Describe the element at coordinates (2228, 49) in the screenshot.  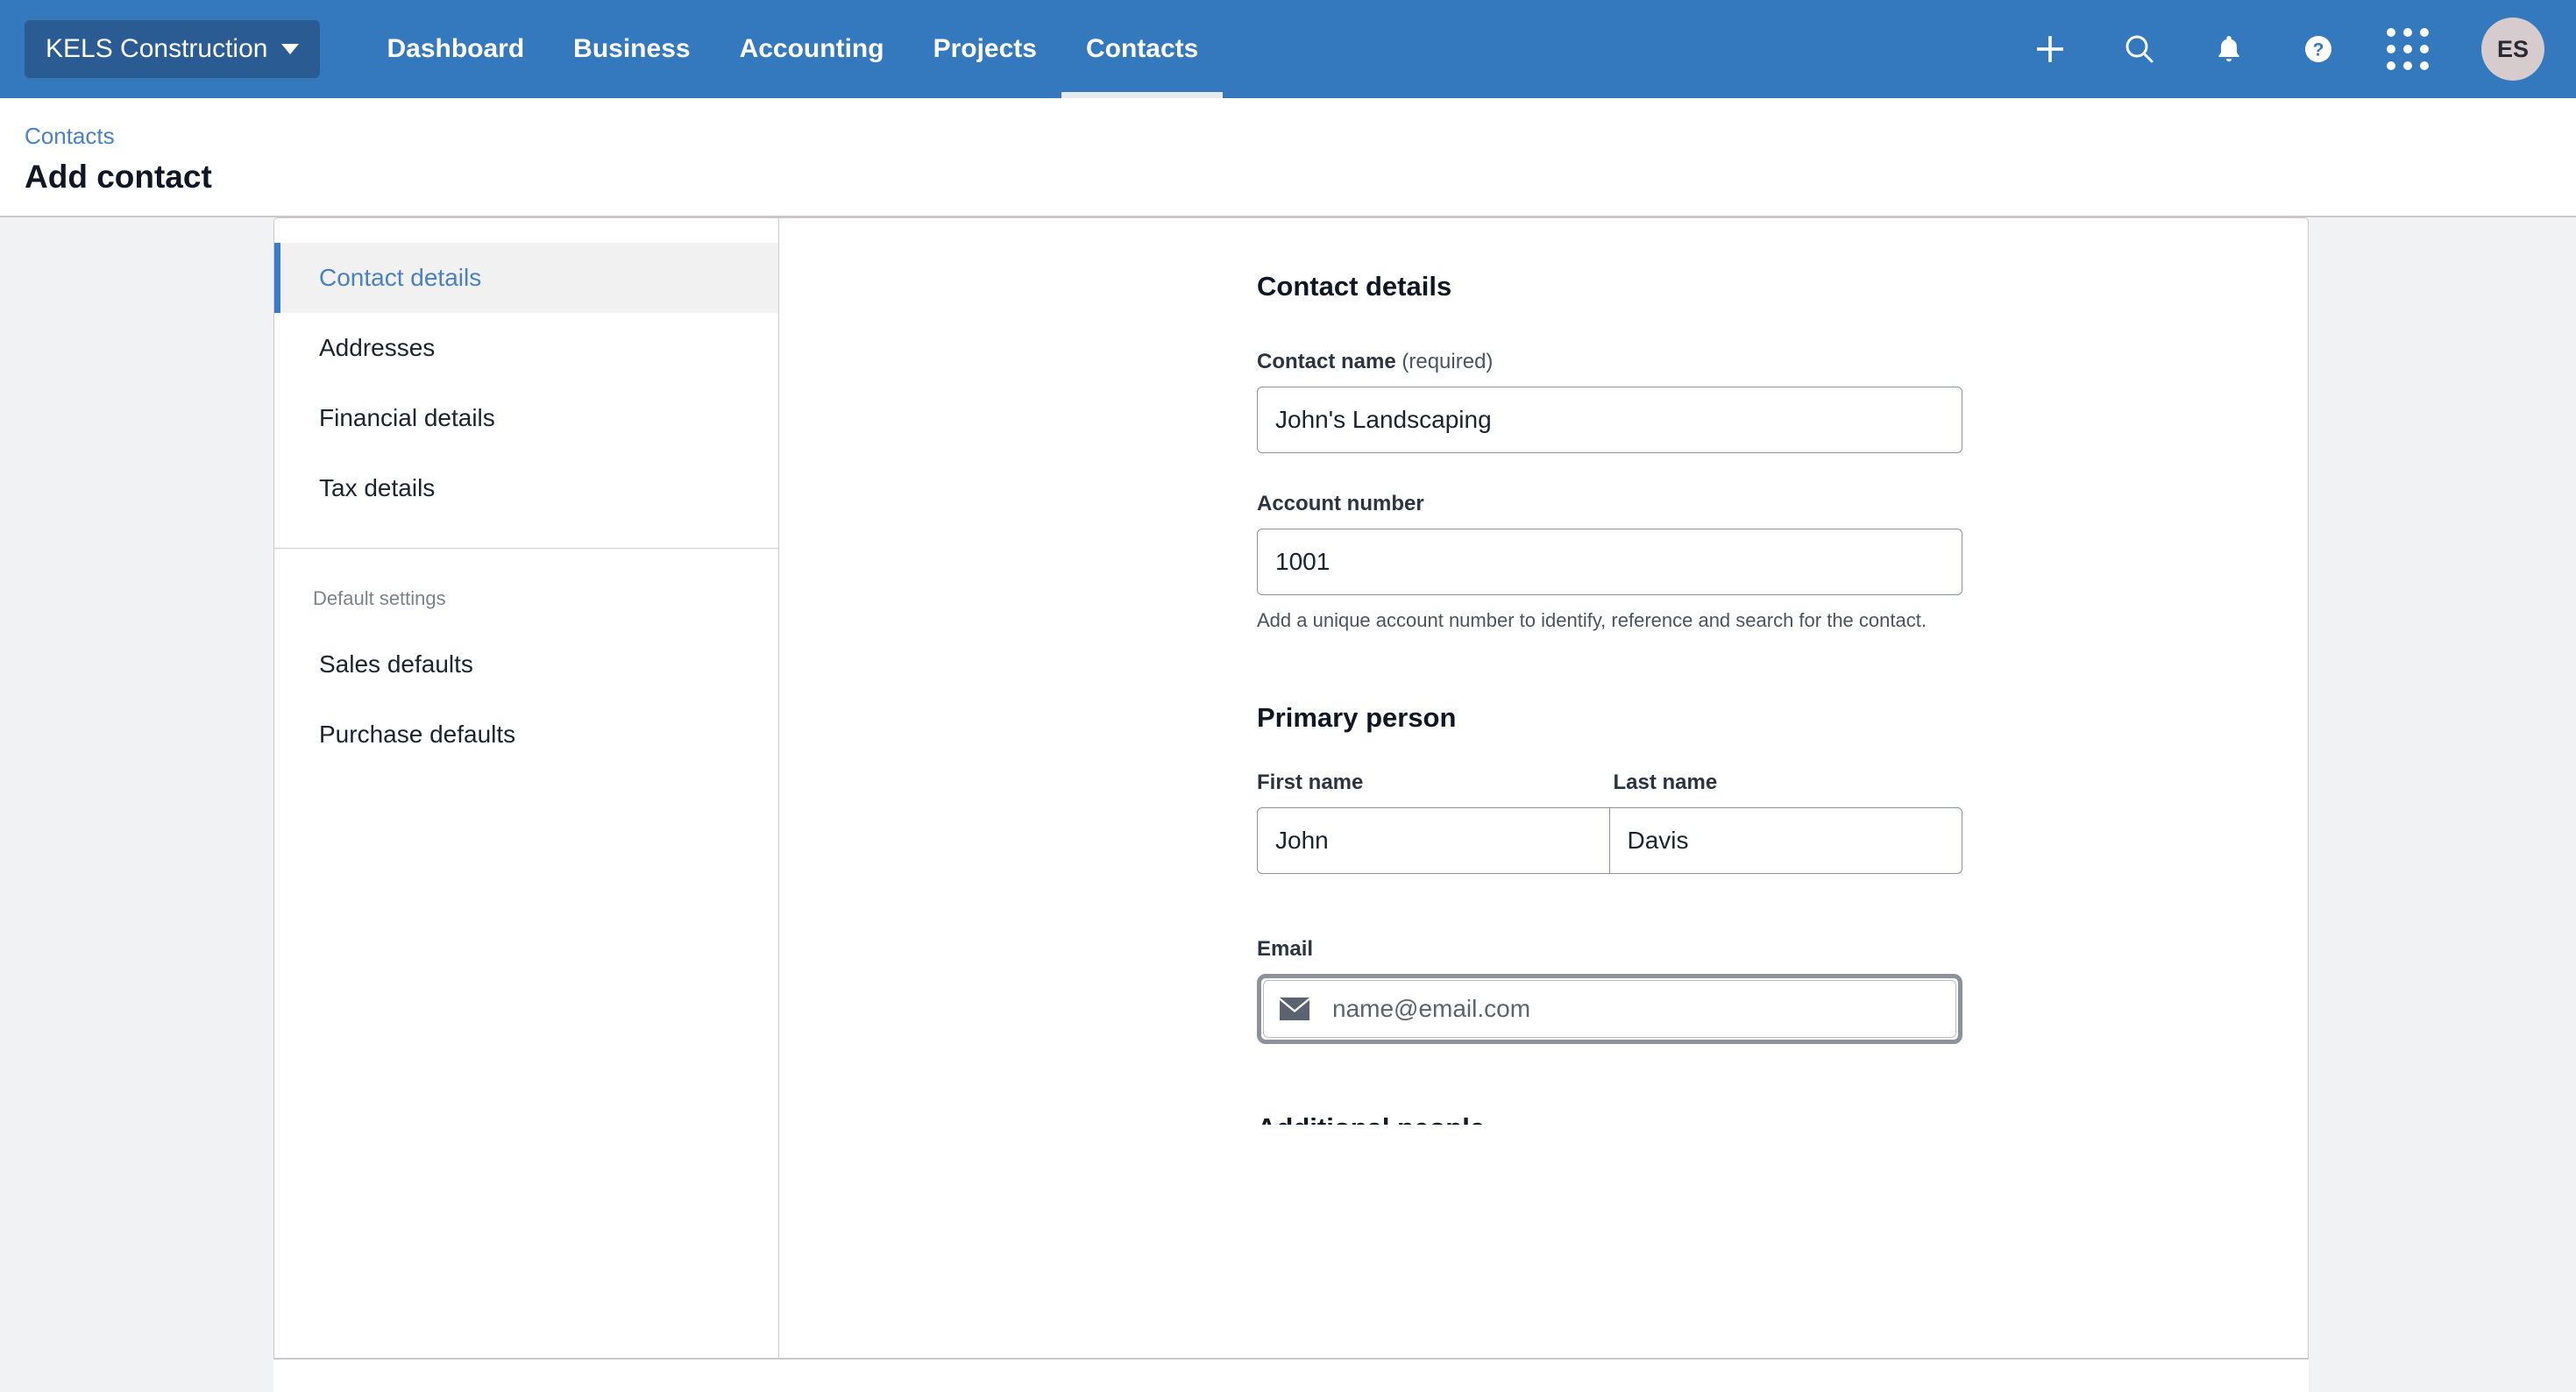
I see `bell-icon` at that location.